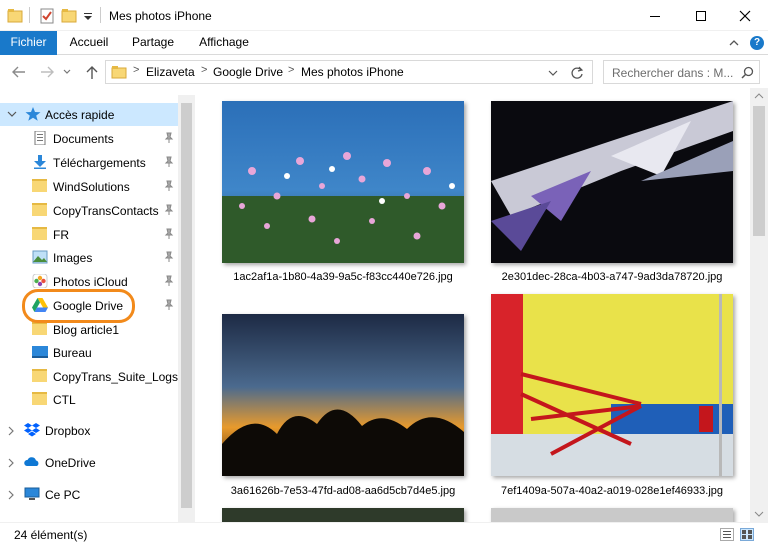 This screenshot has width=768, height=545. I want to click on close-button, so click(745, 15).